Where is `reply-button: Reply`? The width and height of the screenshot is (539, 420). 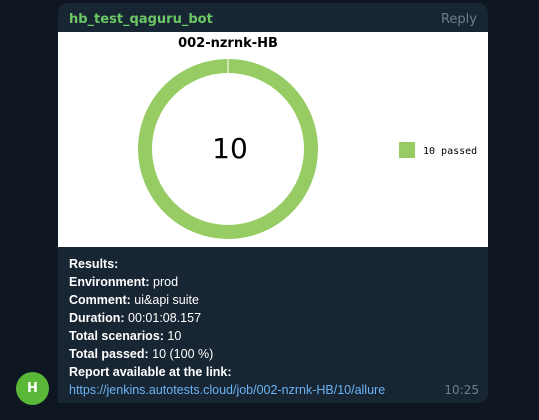
reply-button: Reply is located at coordinates (459, 19).